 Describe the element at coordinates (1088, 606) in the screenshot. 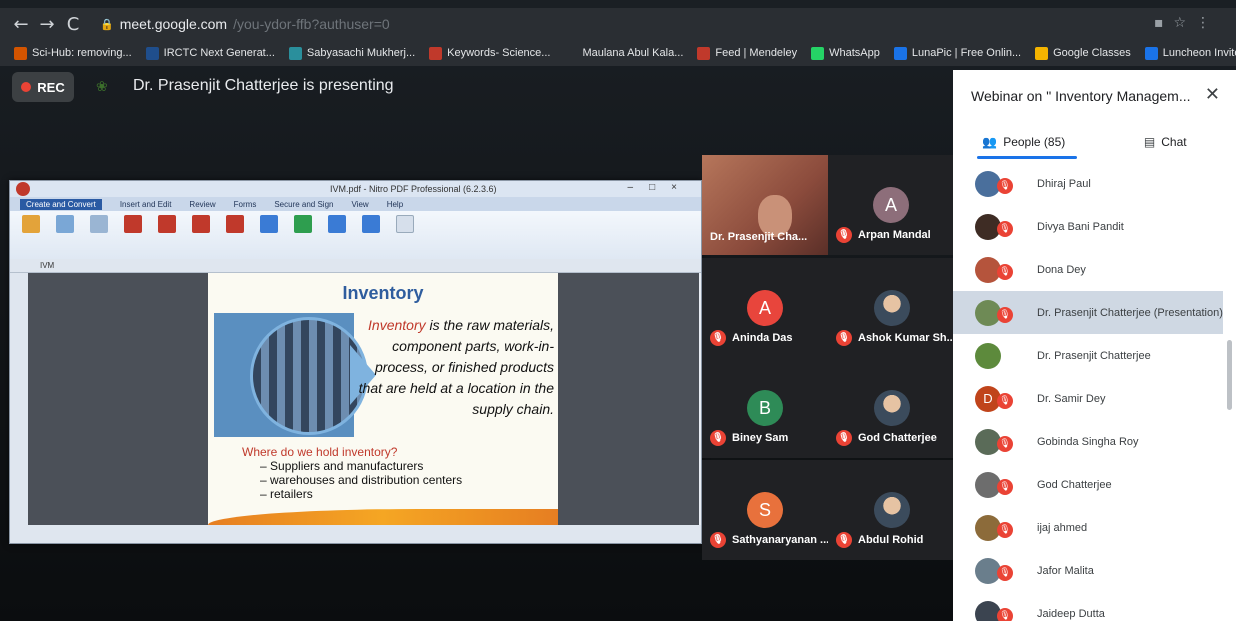

I see `people-list-item: 🎙 Jaideep Dutta` at that location.